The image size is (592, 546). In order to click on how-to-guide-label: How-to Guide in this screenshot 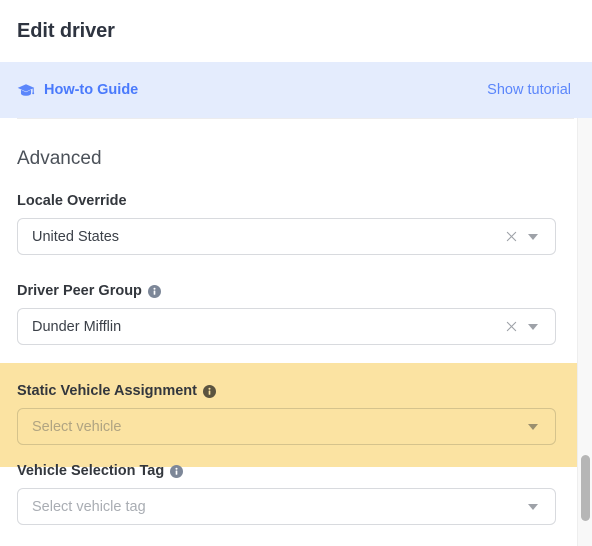, I will do `click(91, 90)`.